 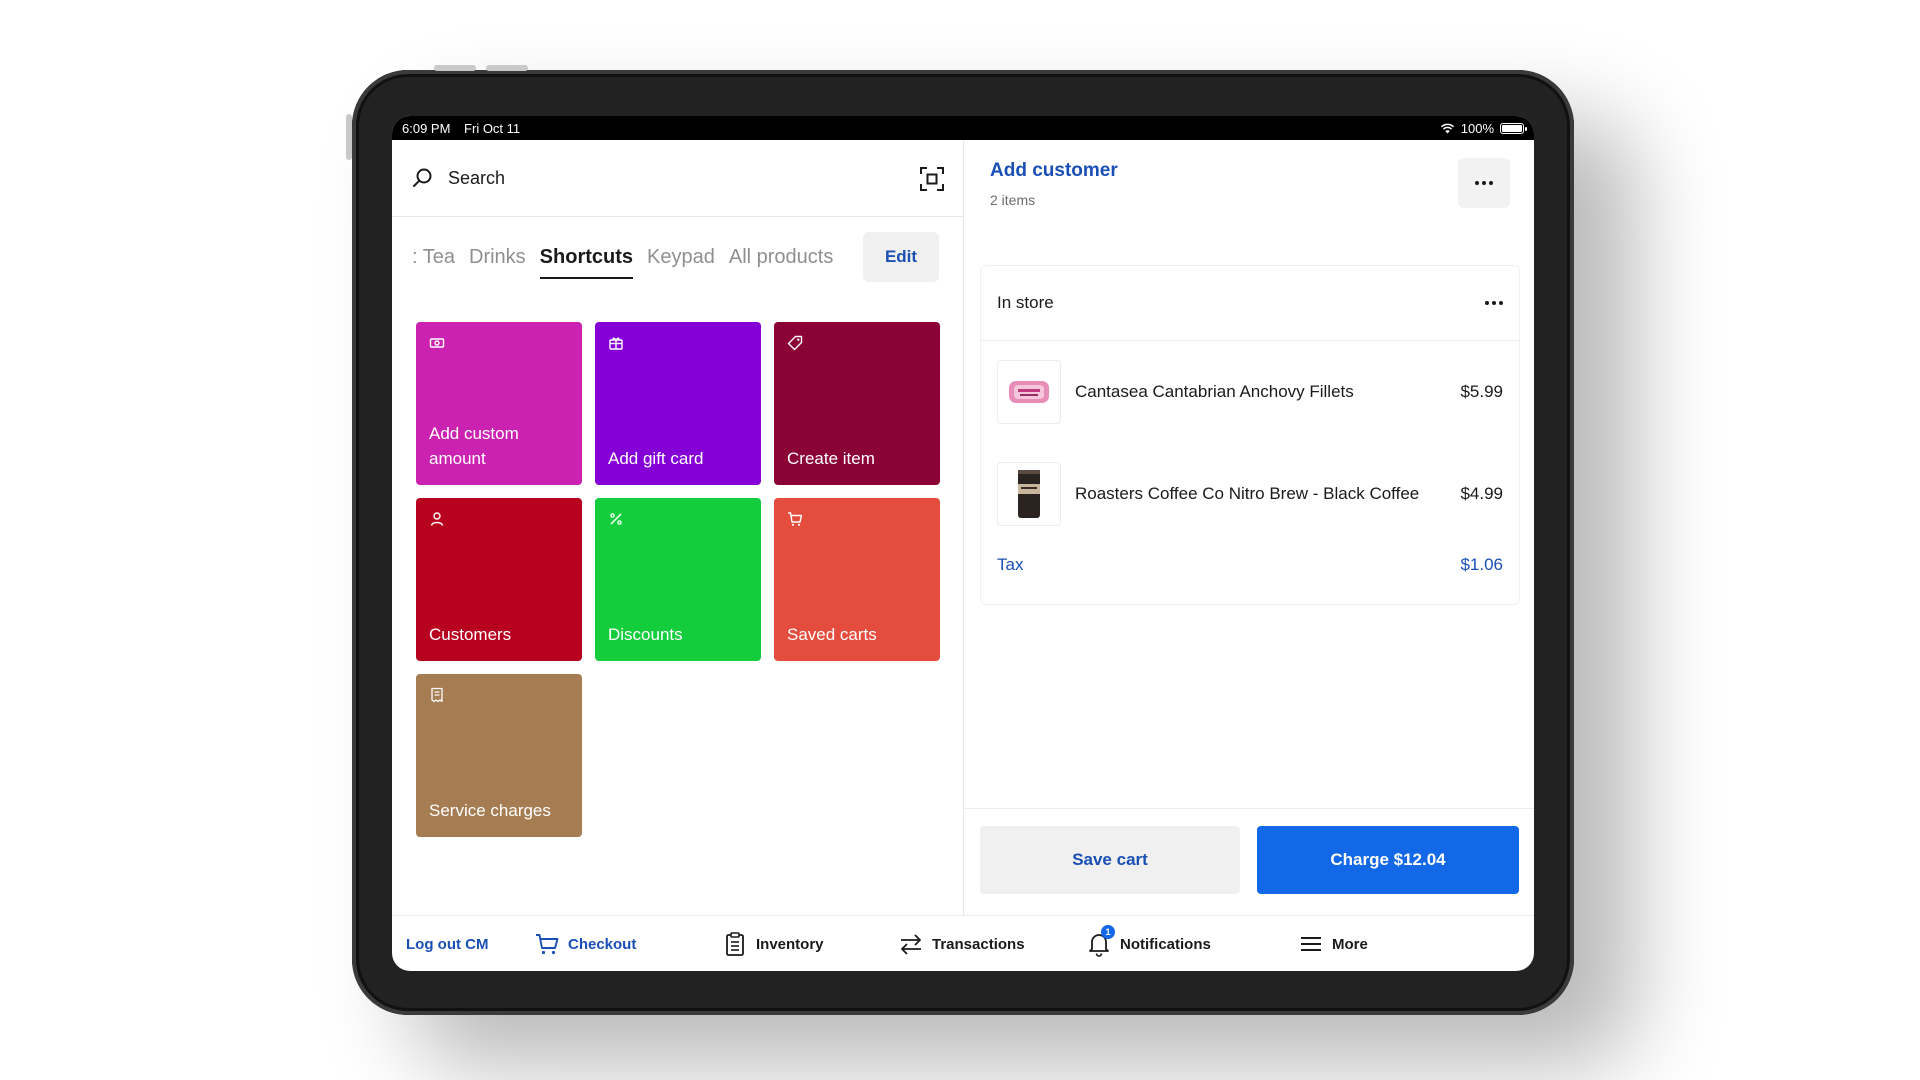 What do you see at coordinates (831, 458) in the screenshot?
I see `tile-label: Create item` at bounding box center [831, 458].